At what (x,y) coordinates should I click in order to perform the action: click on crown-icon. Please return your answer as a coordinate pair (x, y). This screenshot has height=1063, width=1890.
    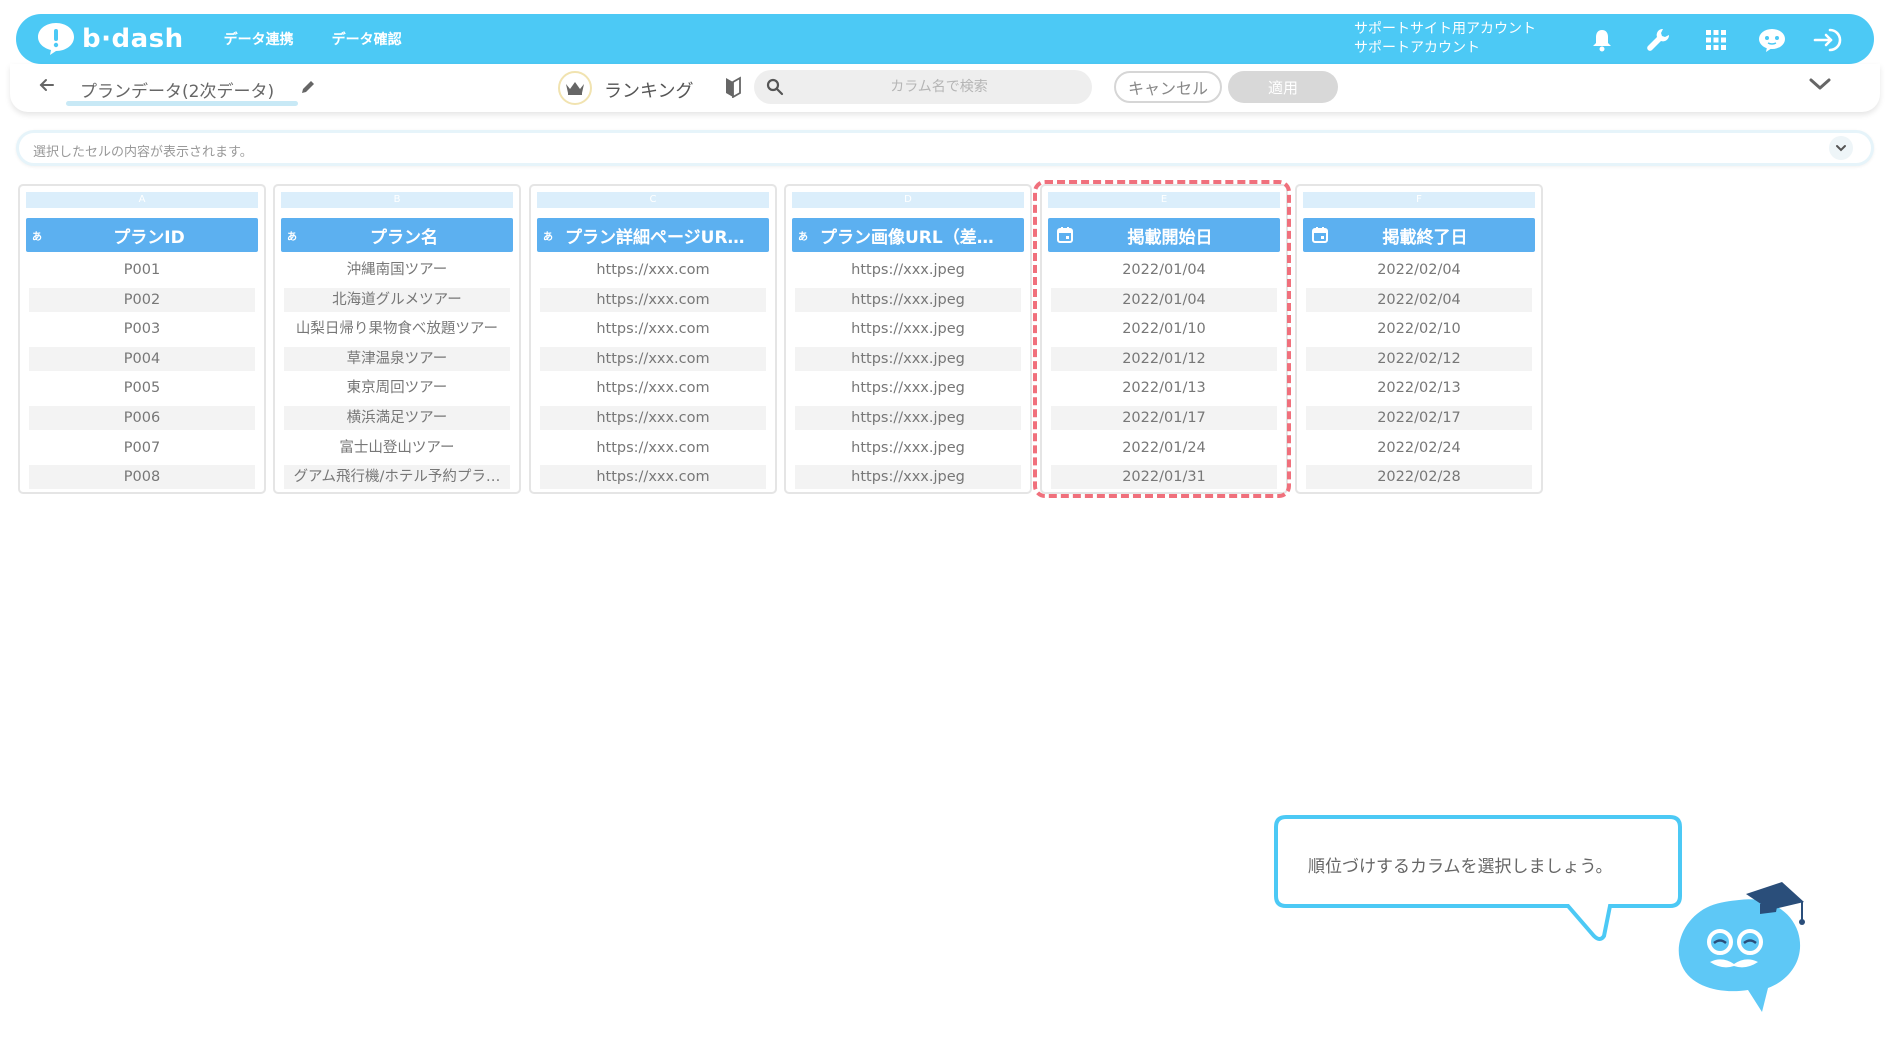
    Looking at the image, I should click on (575, 88).